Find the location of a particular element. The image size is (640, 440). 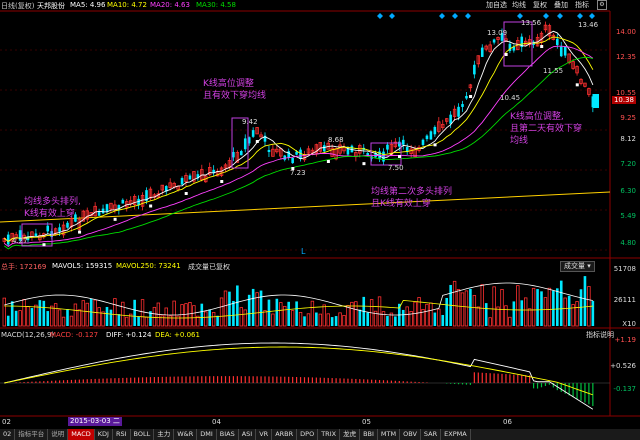

tab-trix: TRIX is located at coordinates (329, 434).